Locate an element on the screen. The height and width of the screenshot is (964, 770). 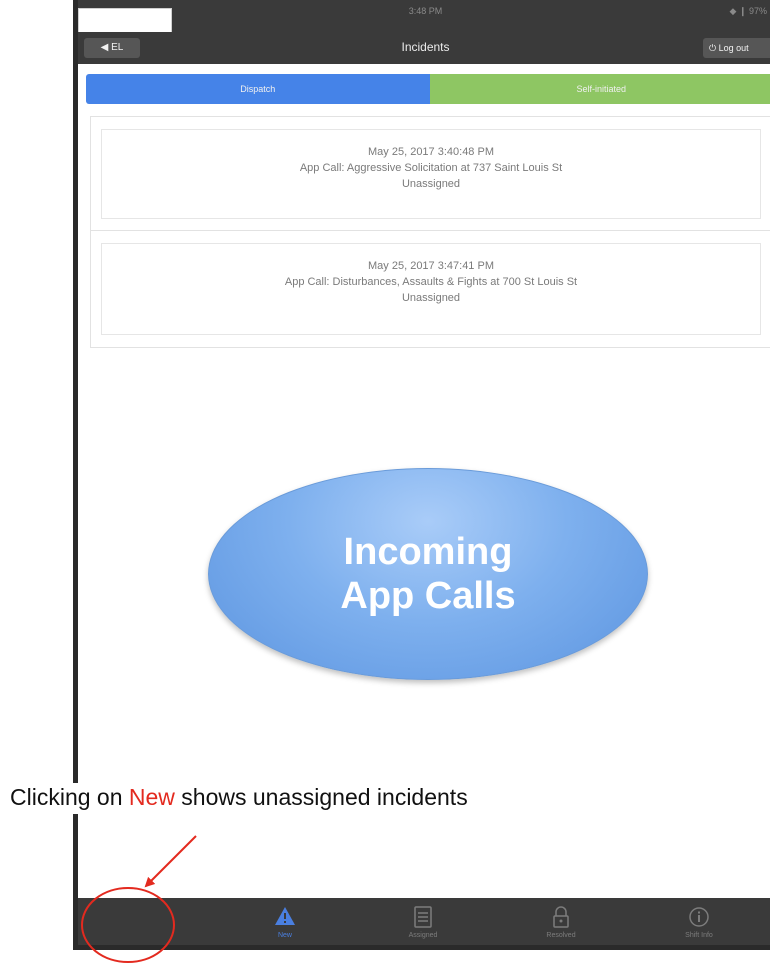
lock-icon is located at coordinates (561, 918).